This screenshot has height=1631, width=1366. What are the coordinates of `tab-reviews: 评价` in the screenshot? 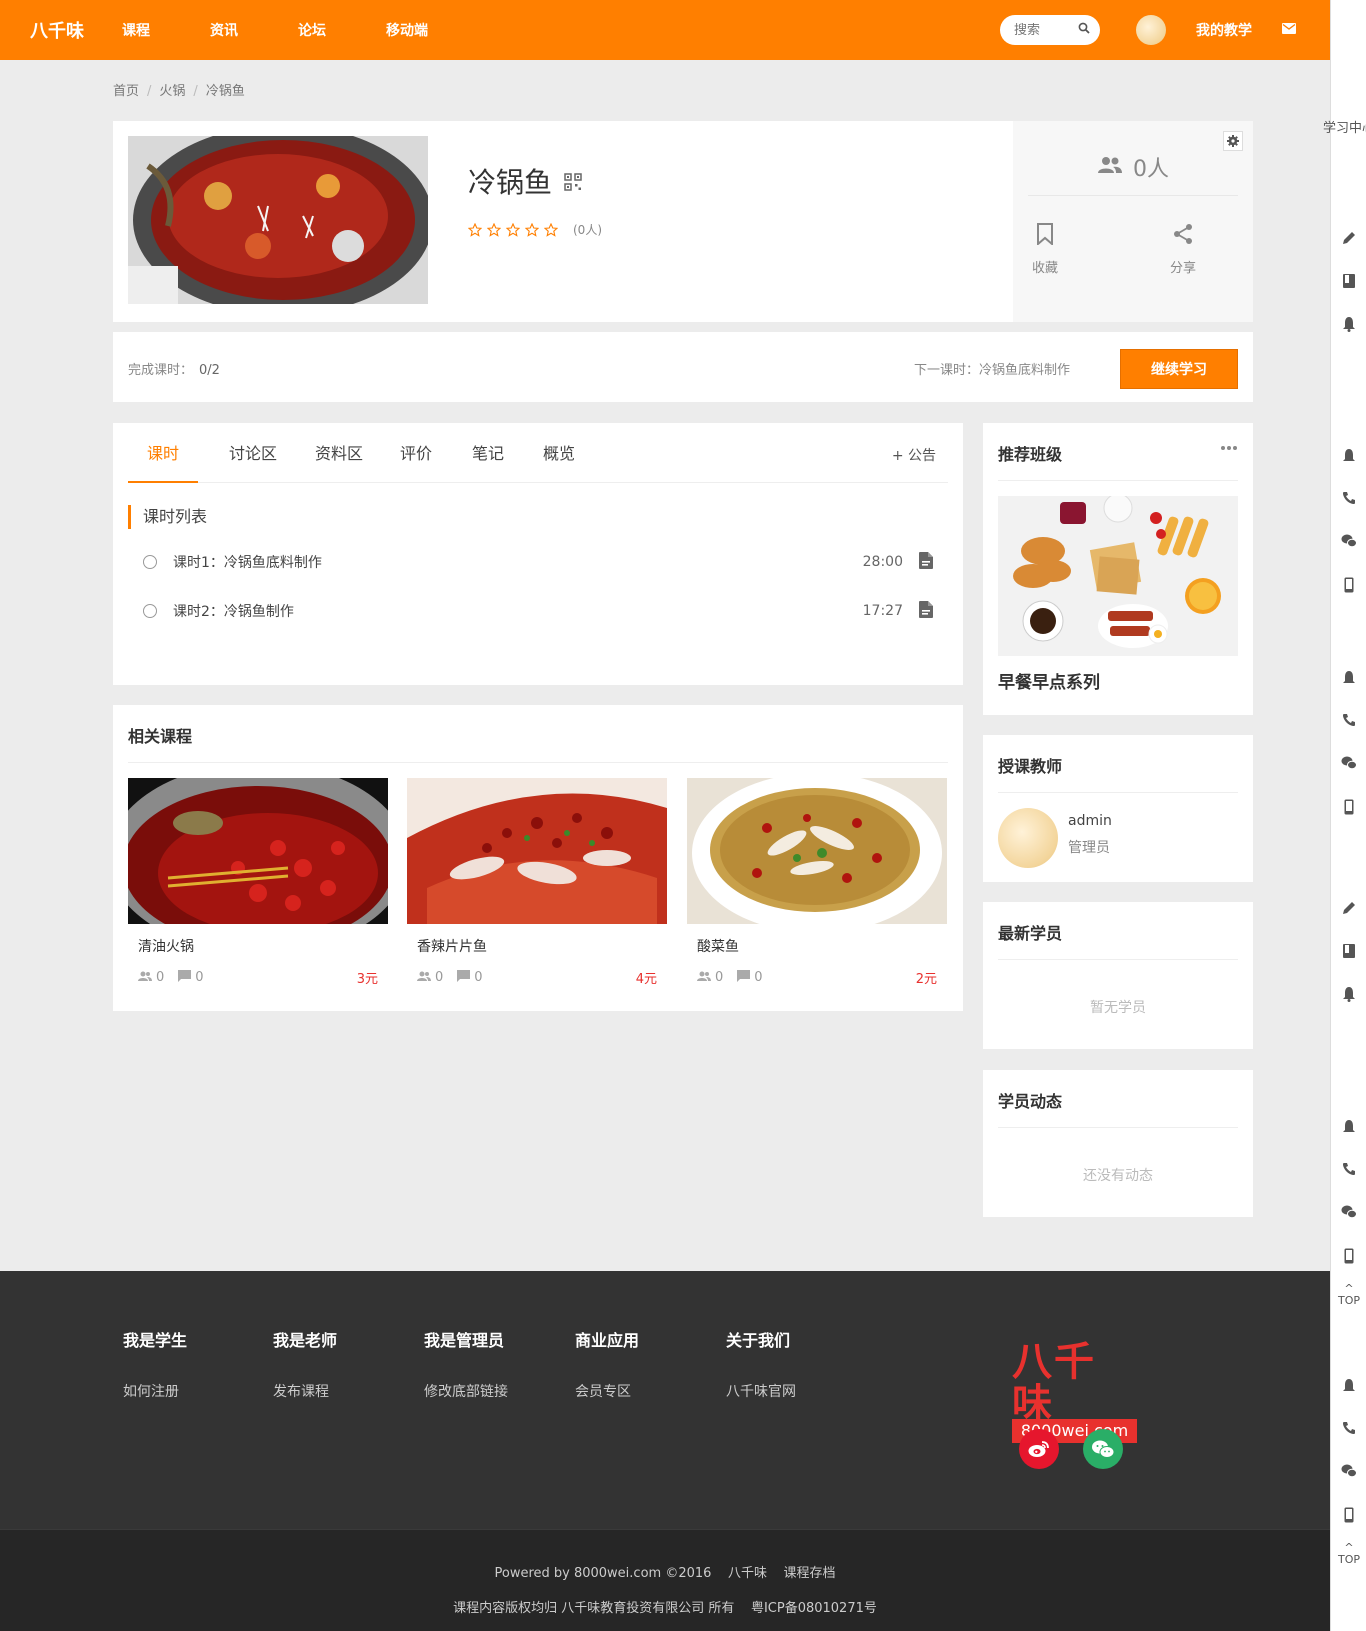 It's located at (416, 453).